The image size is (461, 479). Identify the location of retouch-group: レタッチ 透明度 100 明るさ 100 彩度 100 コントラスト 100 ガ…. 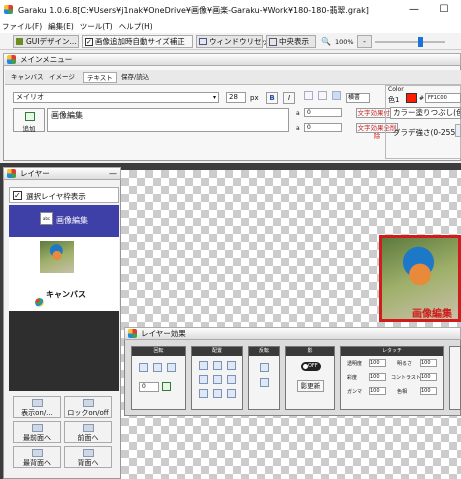
(392, 378).